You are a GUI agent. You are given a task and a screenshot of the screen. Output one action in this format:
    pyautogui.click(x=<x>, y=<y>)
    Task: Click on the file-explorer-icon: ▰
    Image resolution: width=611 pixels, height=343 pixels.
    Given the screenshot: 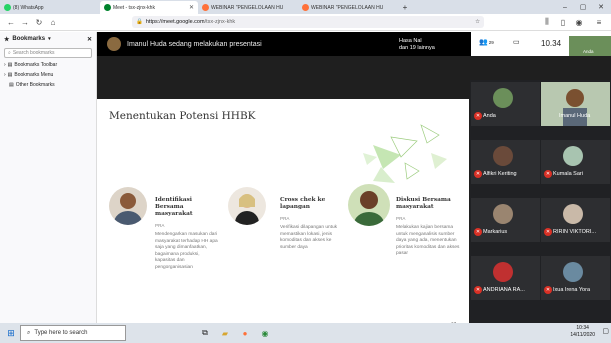 What is the action you would take?
    pyautogui.click(x=225, y=333)
    